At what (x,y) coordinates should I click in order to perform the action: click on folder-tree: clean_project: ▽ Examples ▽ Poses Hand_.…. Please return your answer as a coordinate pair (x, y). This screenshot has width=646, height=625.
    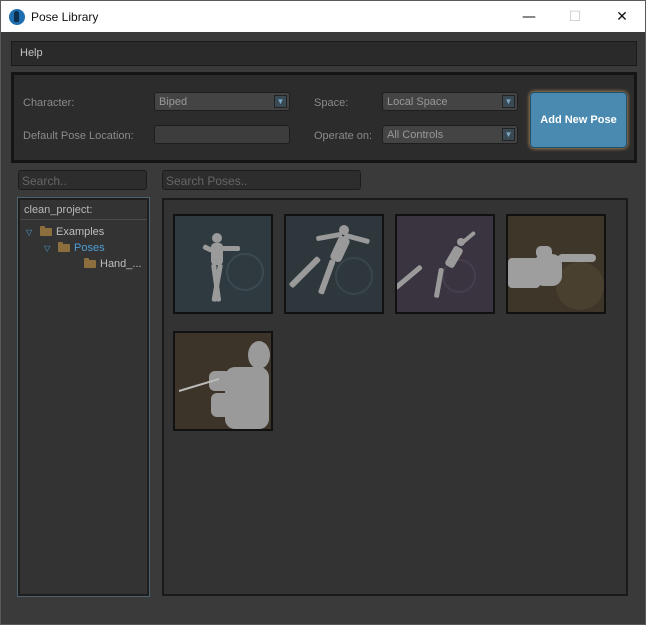
    Looking at the image, I should click on (83, 397).